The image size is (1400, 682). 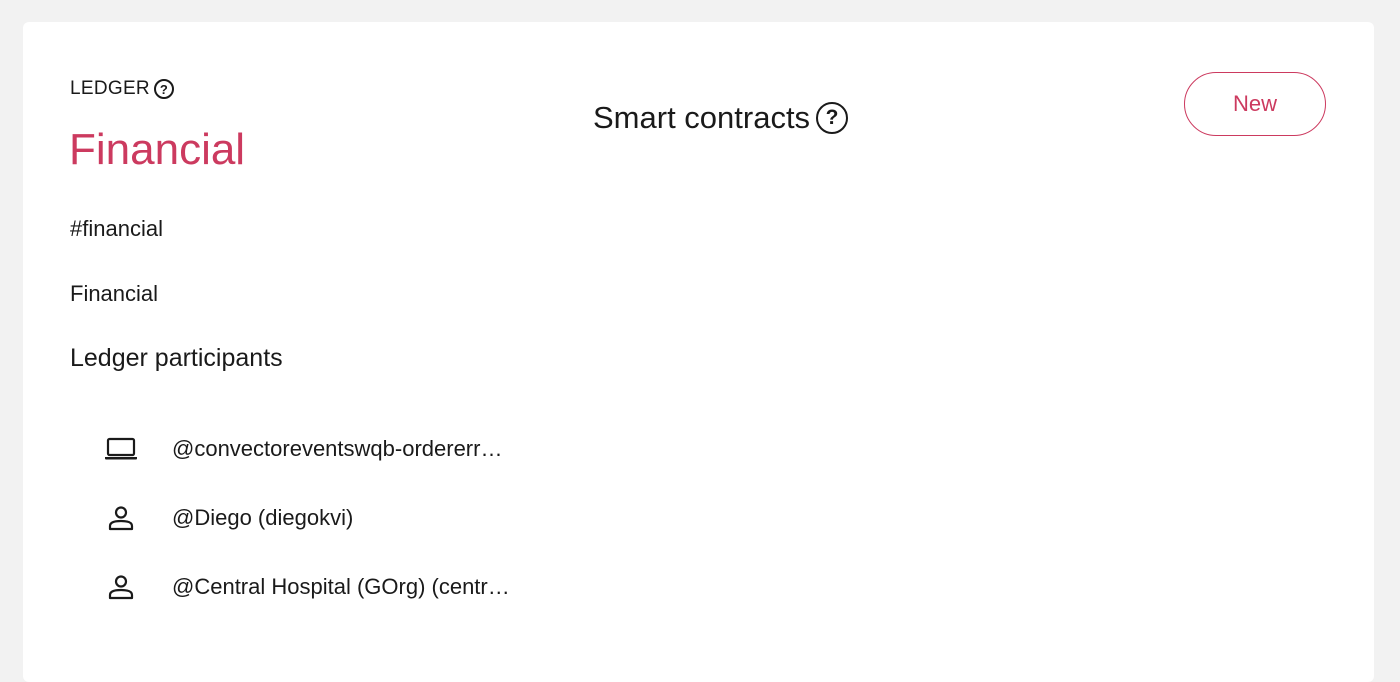 What do you see at coordinates (176, 358) in the screenshot?
I see `participants-heading: Ledger participants` at bounding box center [176, 358].